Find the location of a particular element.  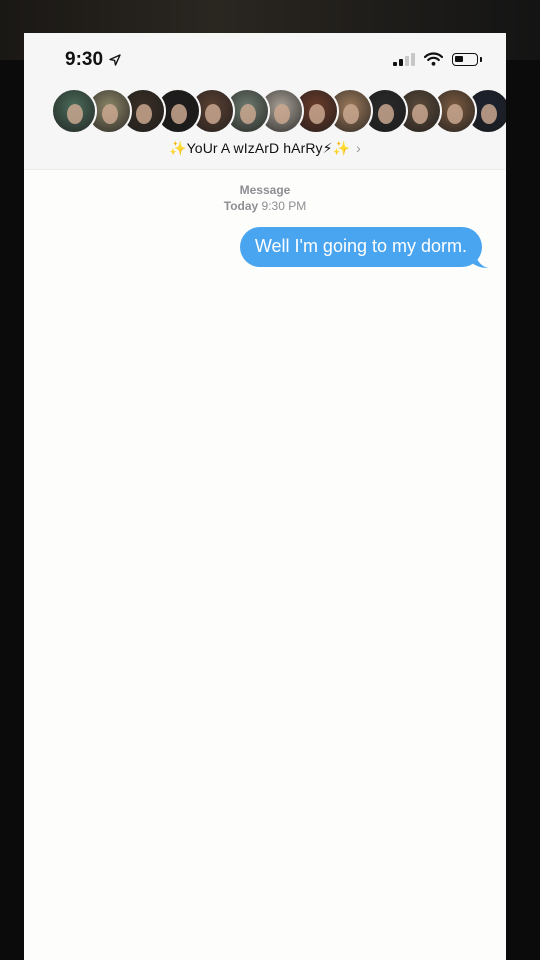

participant-avatar is located at coordinates (74, 111).